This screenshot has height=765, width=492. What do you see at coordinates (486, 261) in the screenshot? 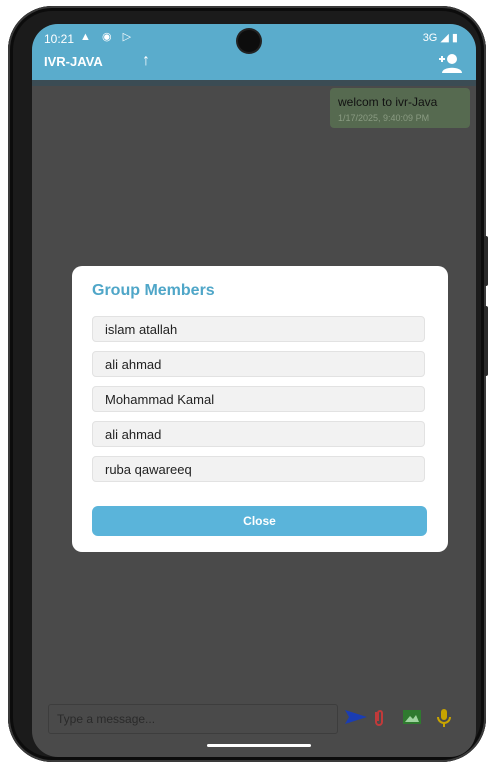
I see `volume-button` at bounding box center [486, 261].